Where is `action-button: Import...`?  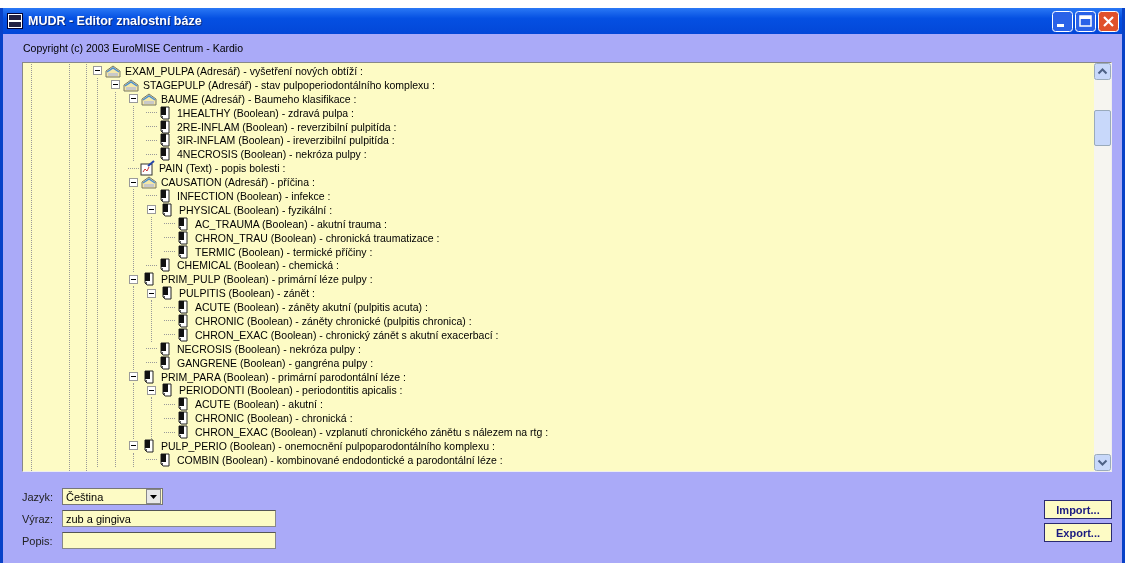 action-button: Import... is located at coordinates (1078, 509).